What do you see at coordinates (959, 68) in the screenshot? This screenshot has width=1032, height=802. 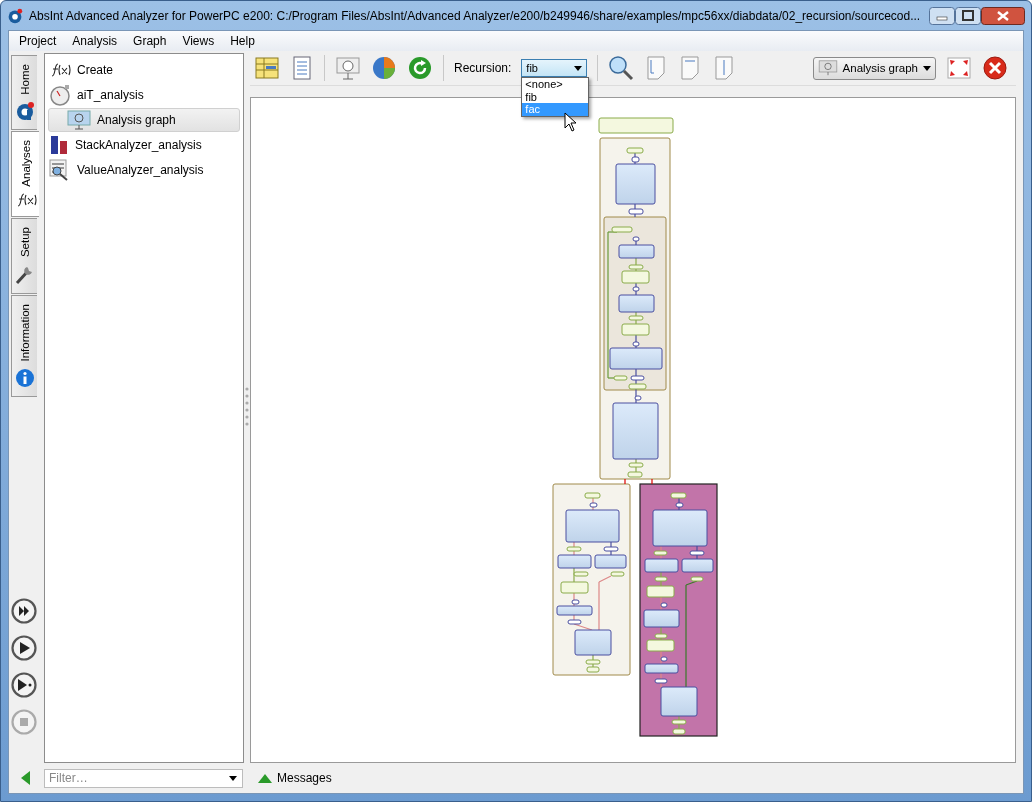 I see `fit-to-window-icon` at bounding box center [959, 68].